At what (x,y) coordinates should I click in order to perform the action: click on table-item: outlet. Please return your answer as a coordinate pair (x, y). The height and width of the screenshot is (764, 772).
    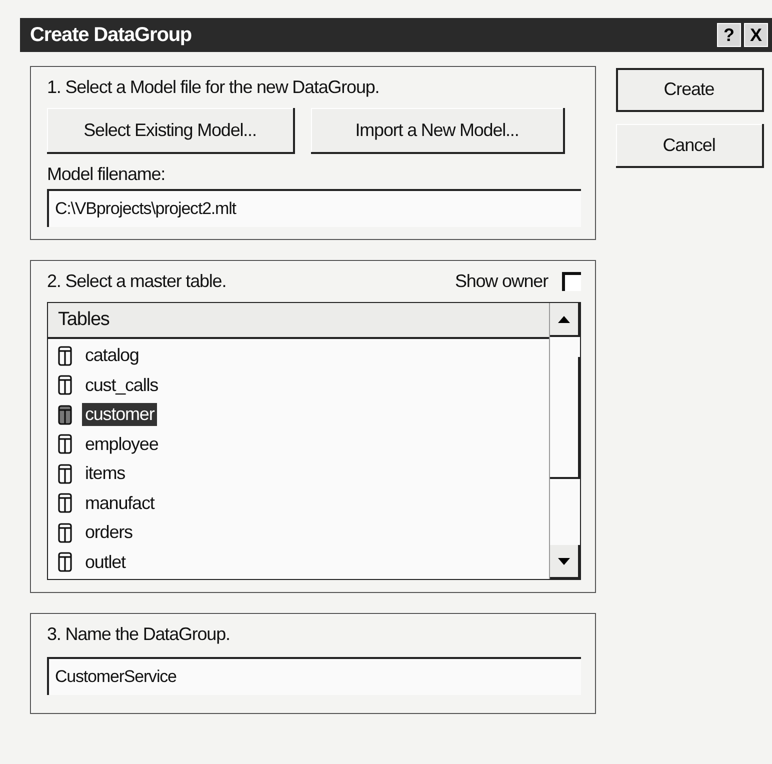
    Looking at the image, I should click on (303, 562).